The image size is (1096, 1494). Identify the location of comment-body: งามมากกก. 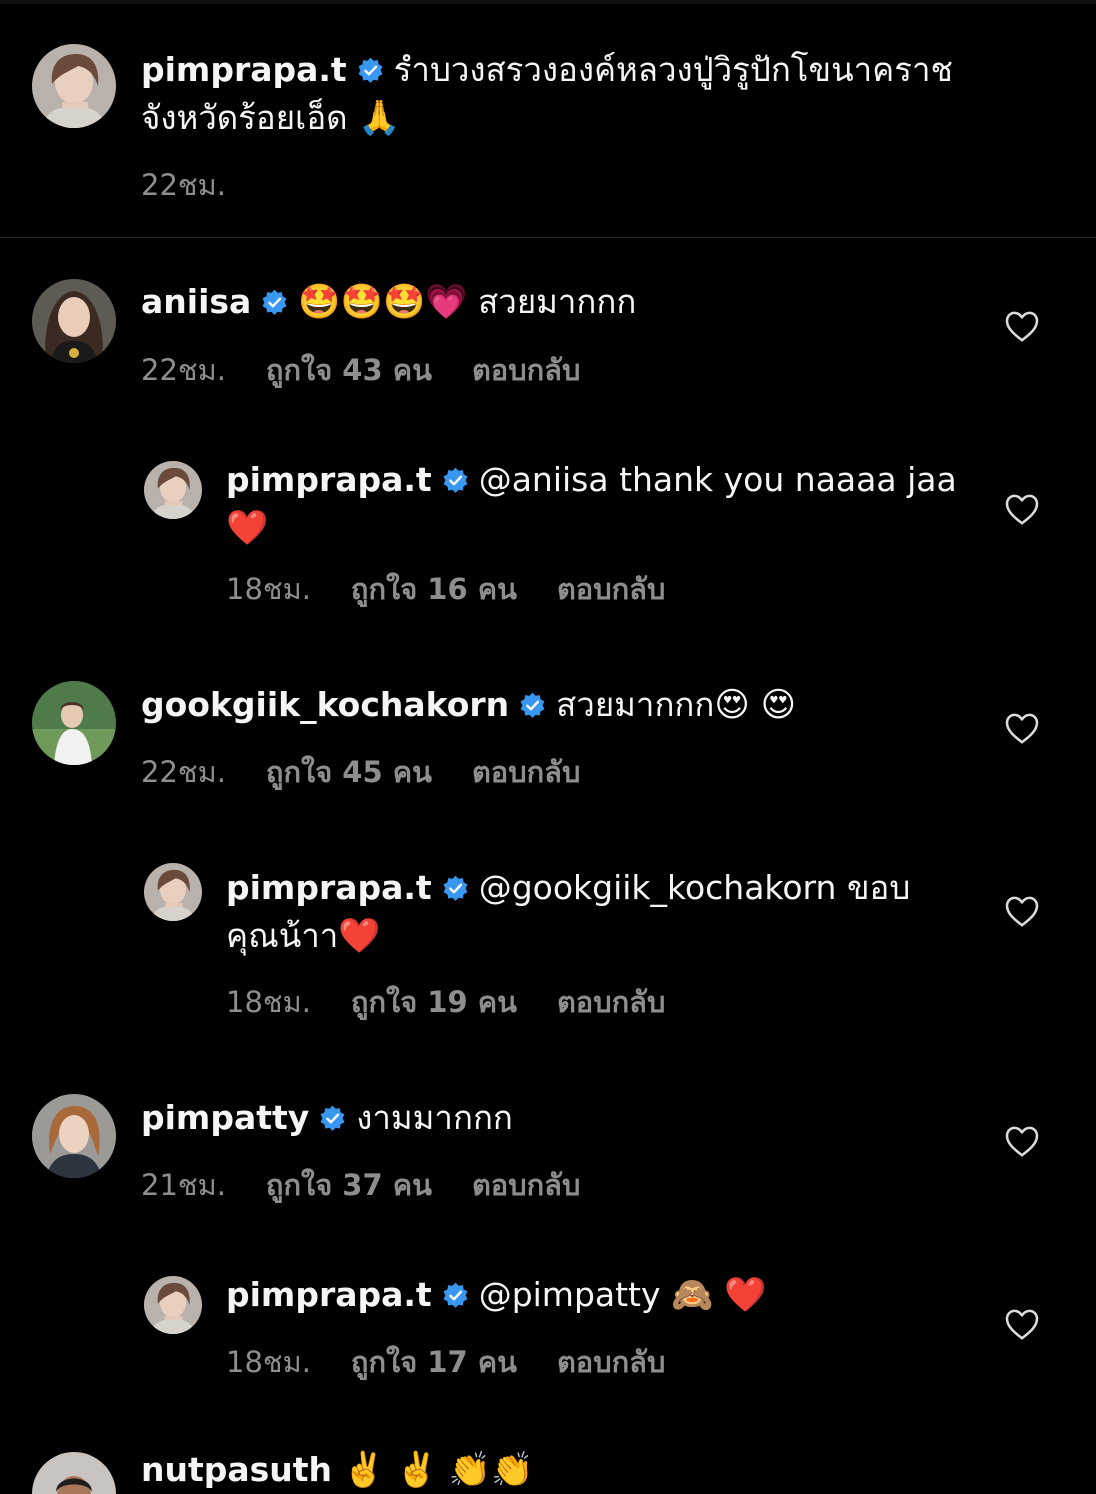
(434, 1117).